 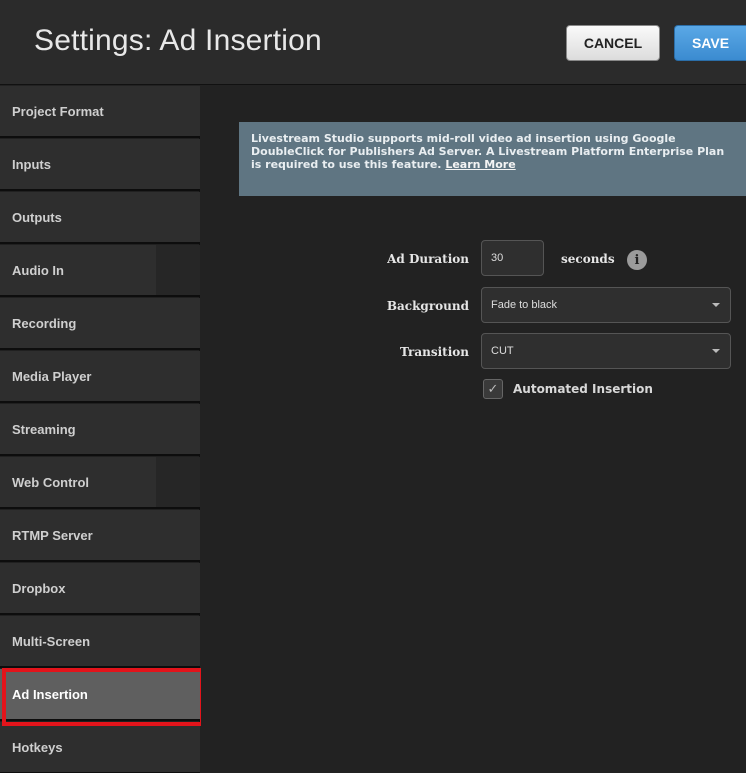 I want to click on transition-select: CUT, so click(x=606, y=351).